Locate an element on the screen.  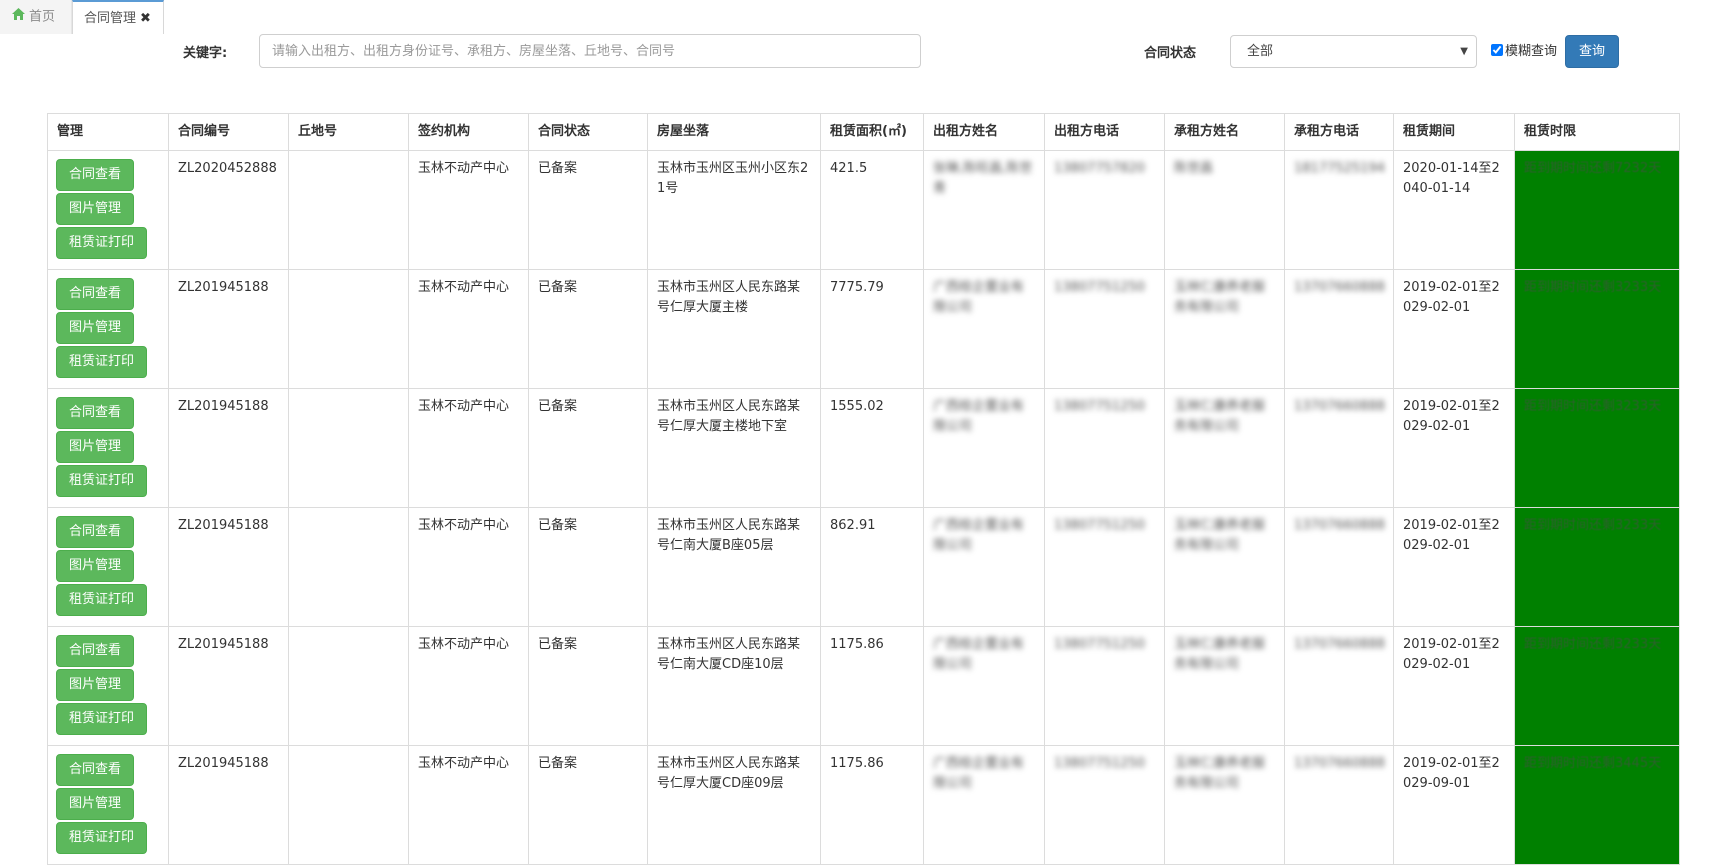
tab-contract-management: 合同管理 ✖ is located at coordinates (118, 17).